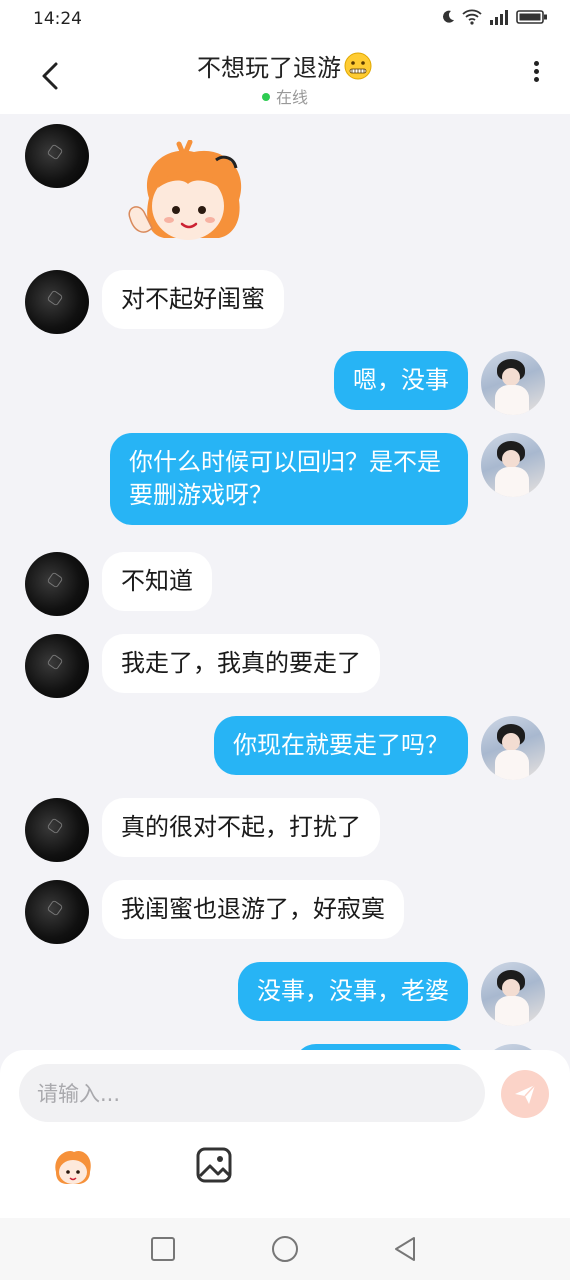  Describe the element at coordinates (448, 16) in the screenshot. I see `moon-icon` at that location.